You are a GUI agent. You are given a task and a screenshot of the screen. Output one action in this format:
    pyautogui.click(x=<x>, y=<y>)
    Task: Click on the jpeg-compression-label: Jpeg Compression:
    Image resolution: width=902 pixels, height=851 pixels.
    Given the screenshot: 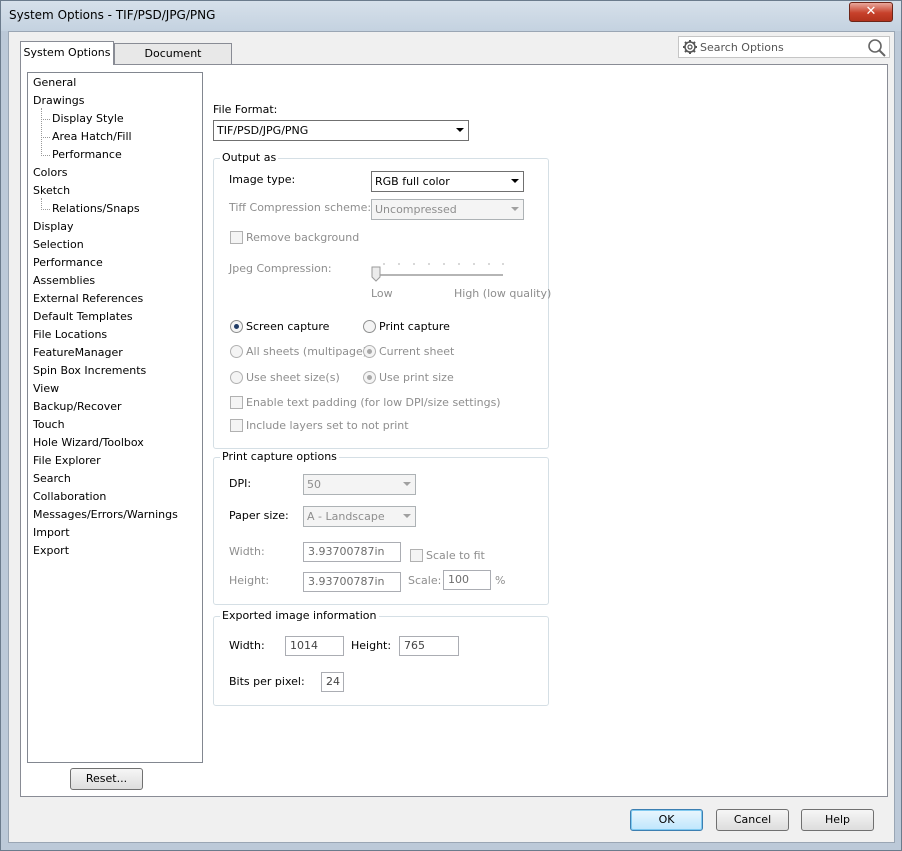 What is the action you would take?
    pyautogui.click(x=280, y=268)
    